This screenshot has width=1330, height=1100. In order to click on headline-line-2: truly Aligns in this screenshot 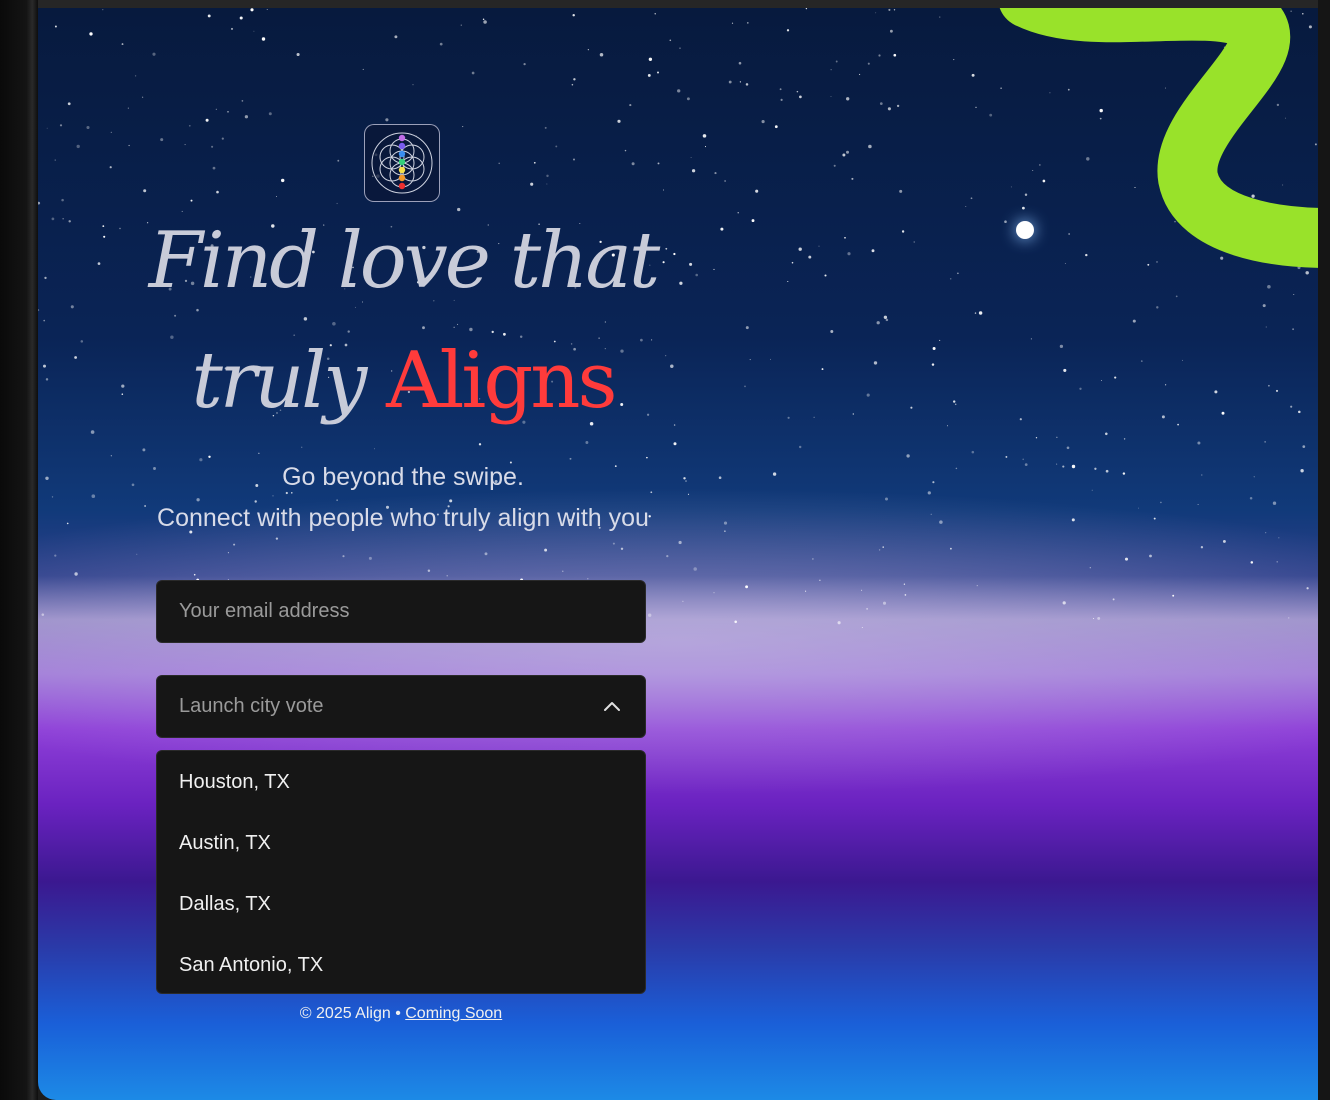, I will do `click(403, 381)`.